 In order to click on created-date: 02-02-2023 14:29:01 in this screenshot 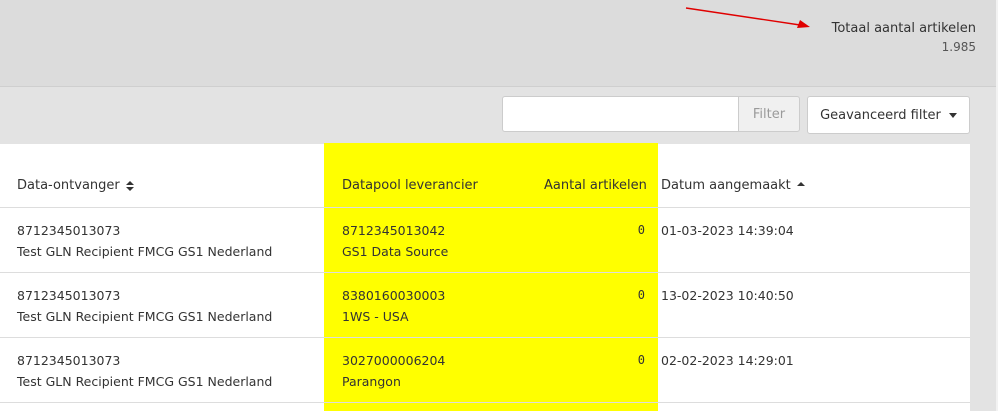, I will do `click(727, 360)`.